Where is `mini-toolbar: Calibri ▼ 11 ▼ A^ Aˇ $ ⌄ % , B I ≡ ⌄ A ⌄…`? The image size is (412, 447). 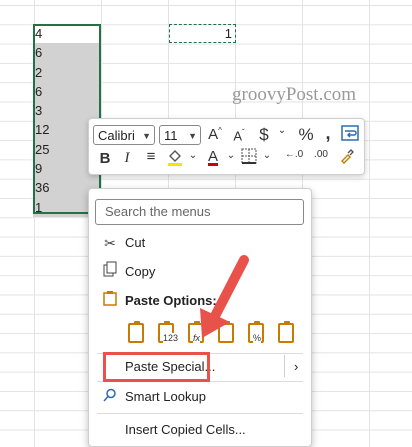
mini-toolbar: Calibri ▼ 11 ▼ A^ Aˇ $ ⌄ % , B I ≡ ⌄ A ⌄… is located at coordinates (226, 146).